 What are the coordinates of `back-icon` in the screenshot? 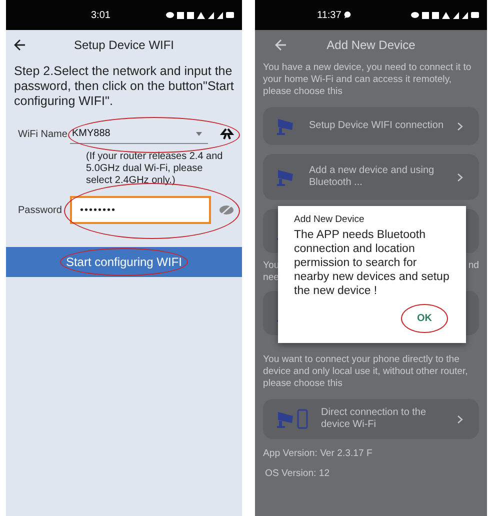 It's located at (20, 45).